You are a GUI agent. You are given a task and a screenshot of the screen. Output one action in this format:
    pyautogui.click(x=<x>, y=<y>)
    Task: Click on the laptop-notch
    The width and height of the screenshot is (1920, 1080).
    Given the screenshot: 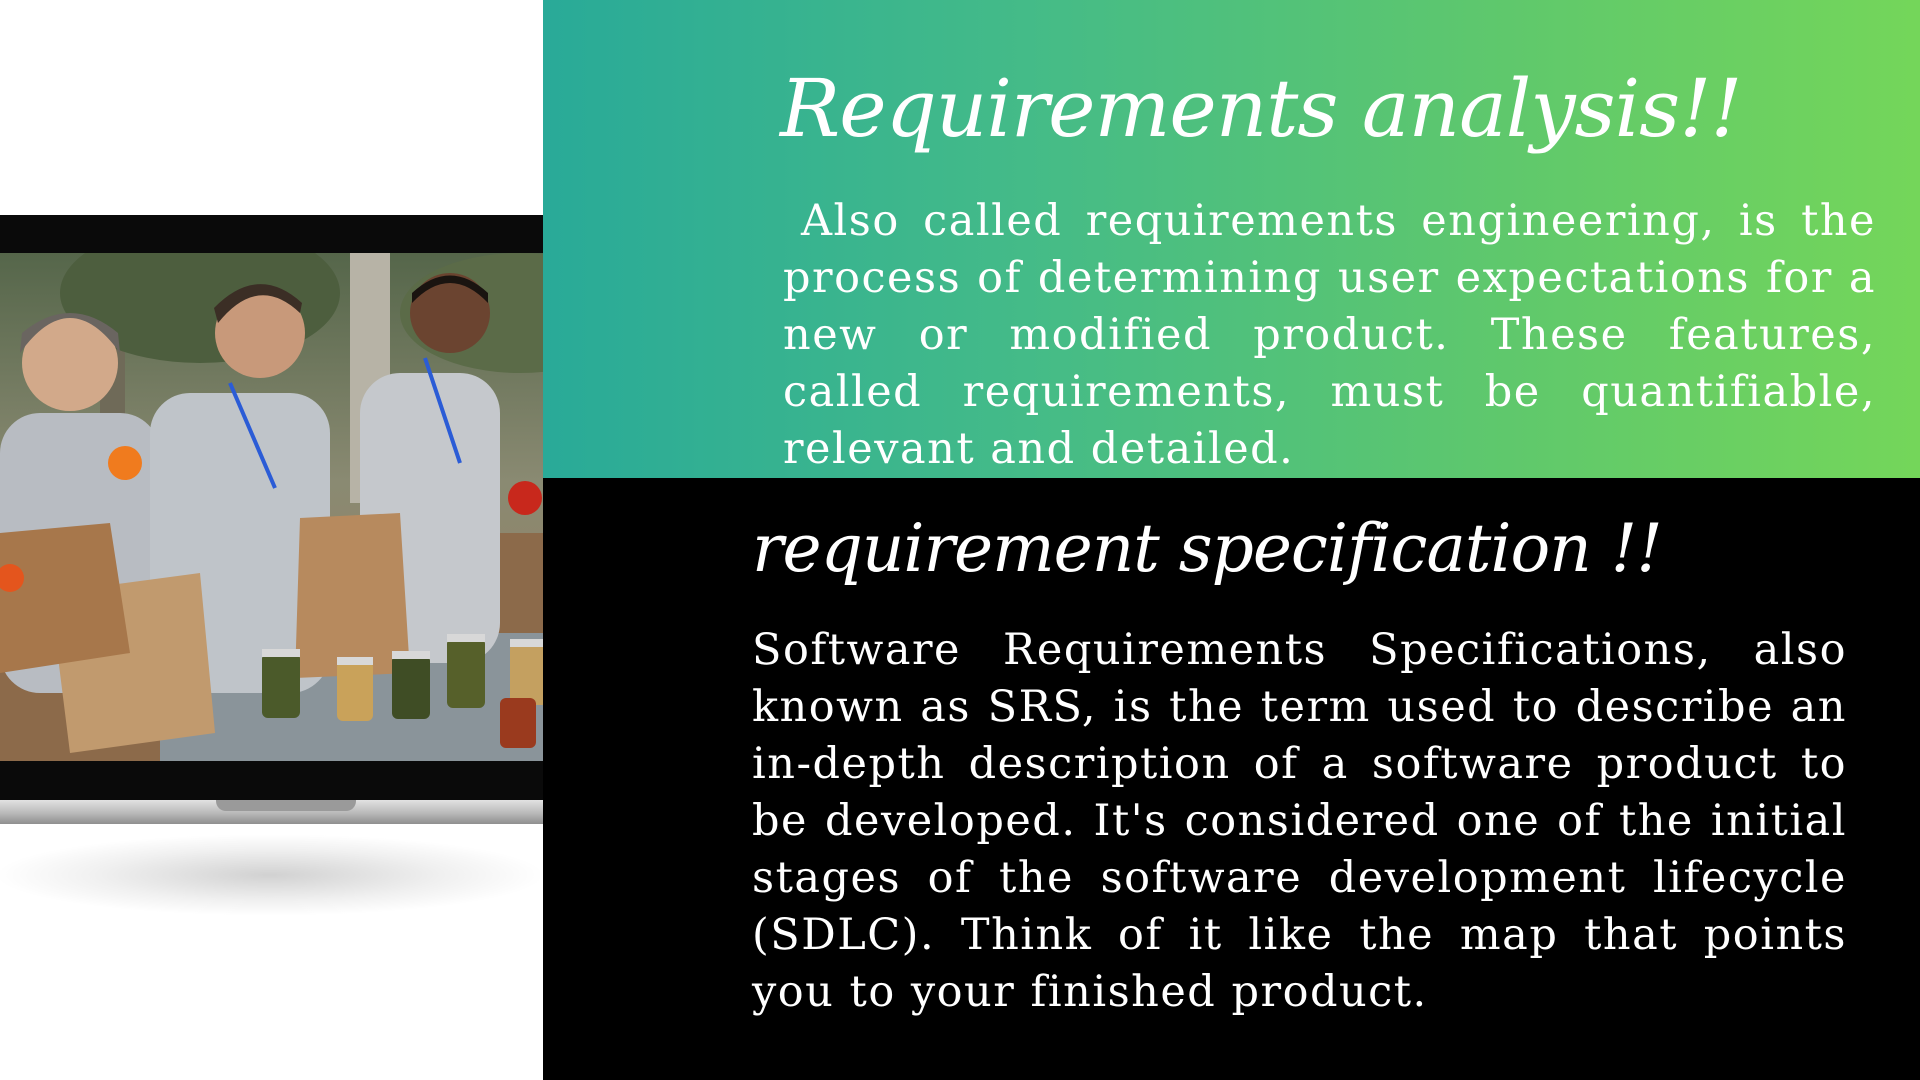 What is the action you would take?
    pyautogui.click(x=286, y=805)
    